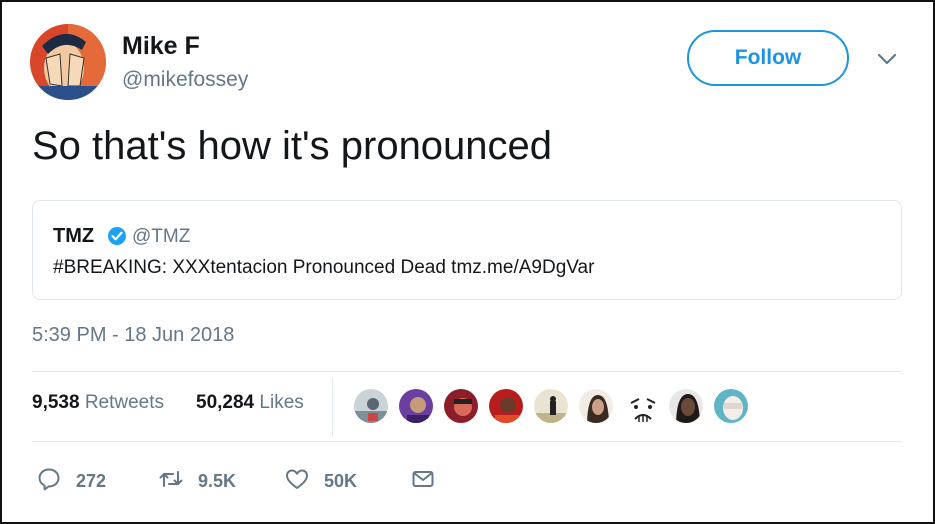 The width and height of the screenshot is (935, 524). I want to click on display-name: Mike F, so click(161, 46).